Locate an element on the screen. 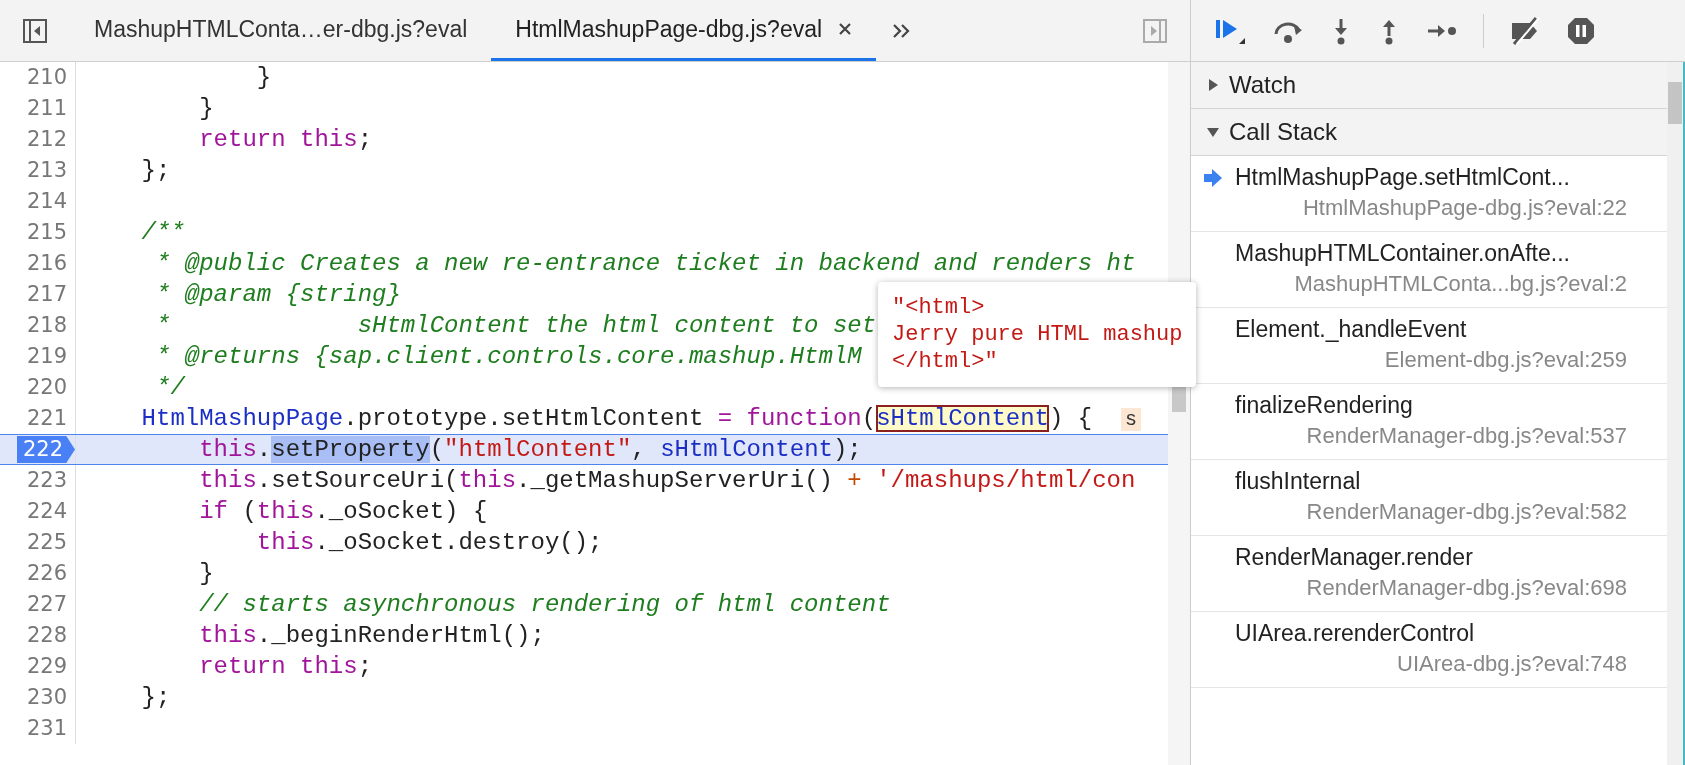  code-token: * @returns {sap.client.controls.core.mashup.HtmlM is located at coordinates (508, 356).